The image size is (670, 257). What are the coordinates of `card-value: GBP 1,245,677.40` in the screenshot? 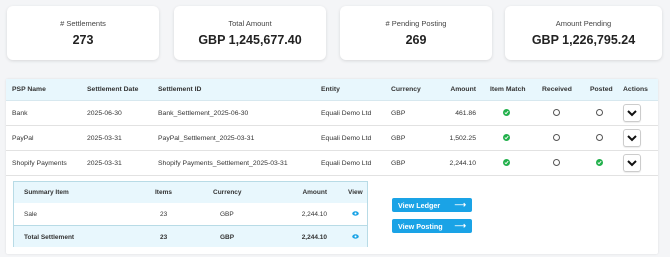 It's located at (250, 40).